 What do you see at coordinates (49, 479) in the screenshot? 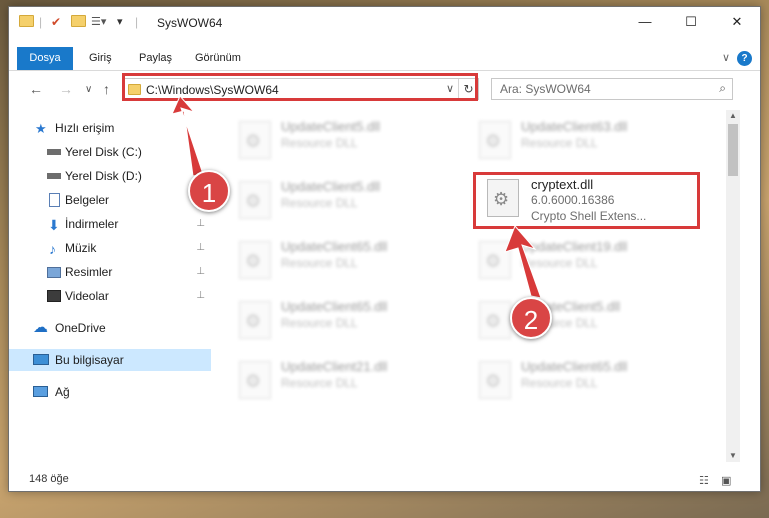
I see `item-count: 148 öğe` at bounding box center [49, 479].